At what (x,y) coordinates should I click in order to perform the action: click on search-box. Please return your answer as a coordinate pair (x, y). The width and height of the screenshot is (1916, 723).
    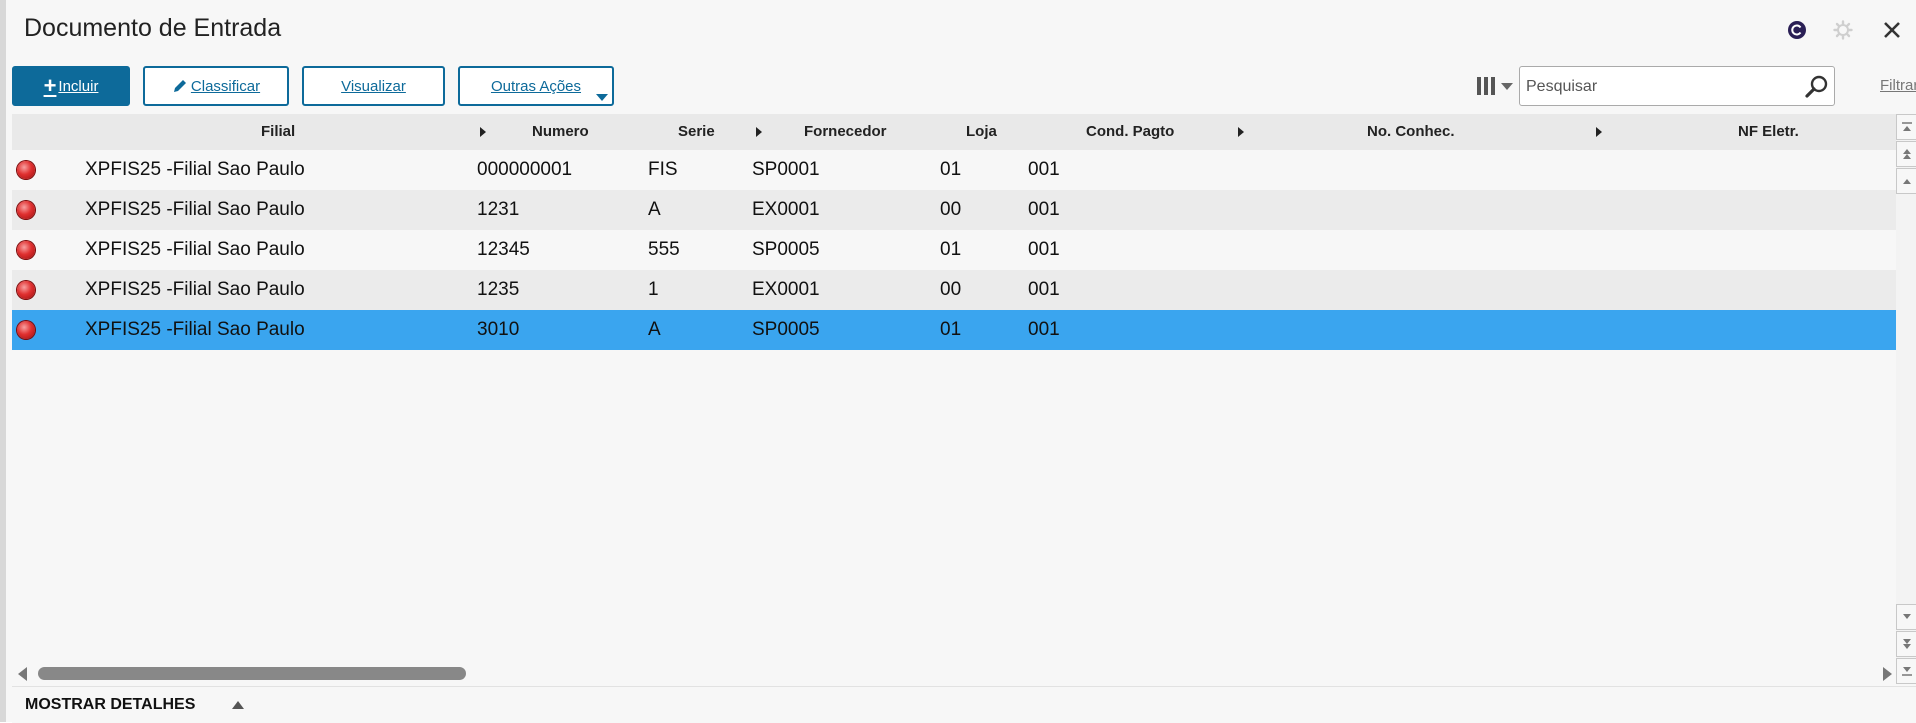
    Looking at the image, I should click on (1677, 86).